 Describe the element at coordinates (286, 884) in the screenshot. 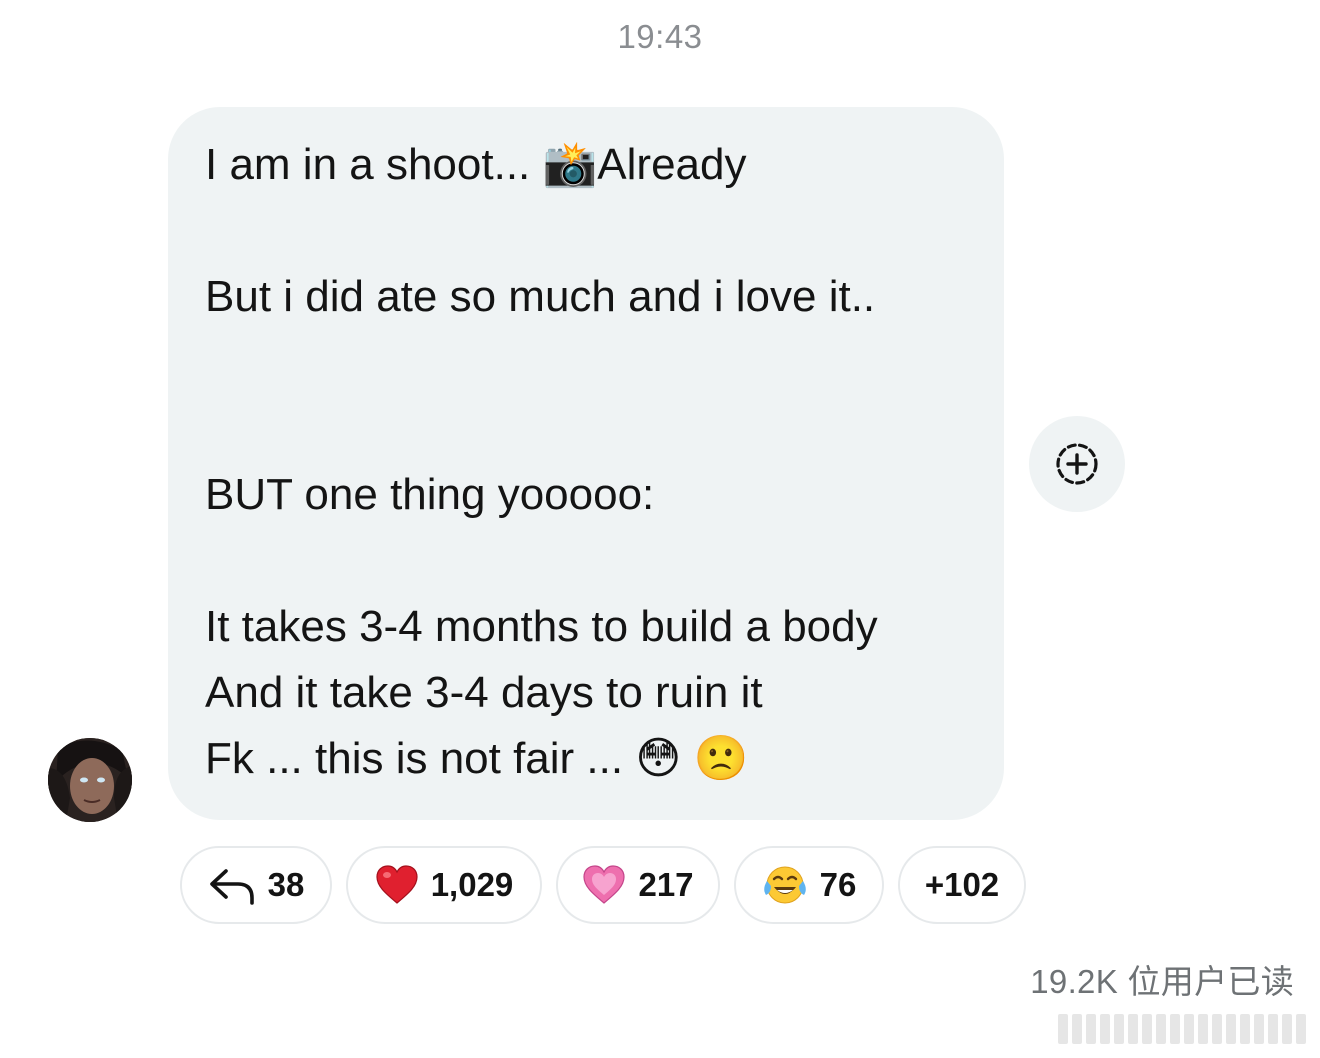

I see `reply-count: 38` at that location.